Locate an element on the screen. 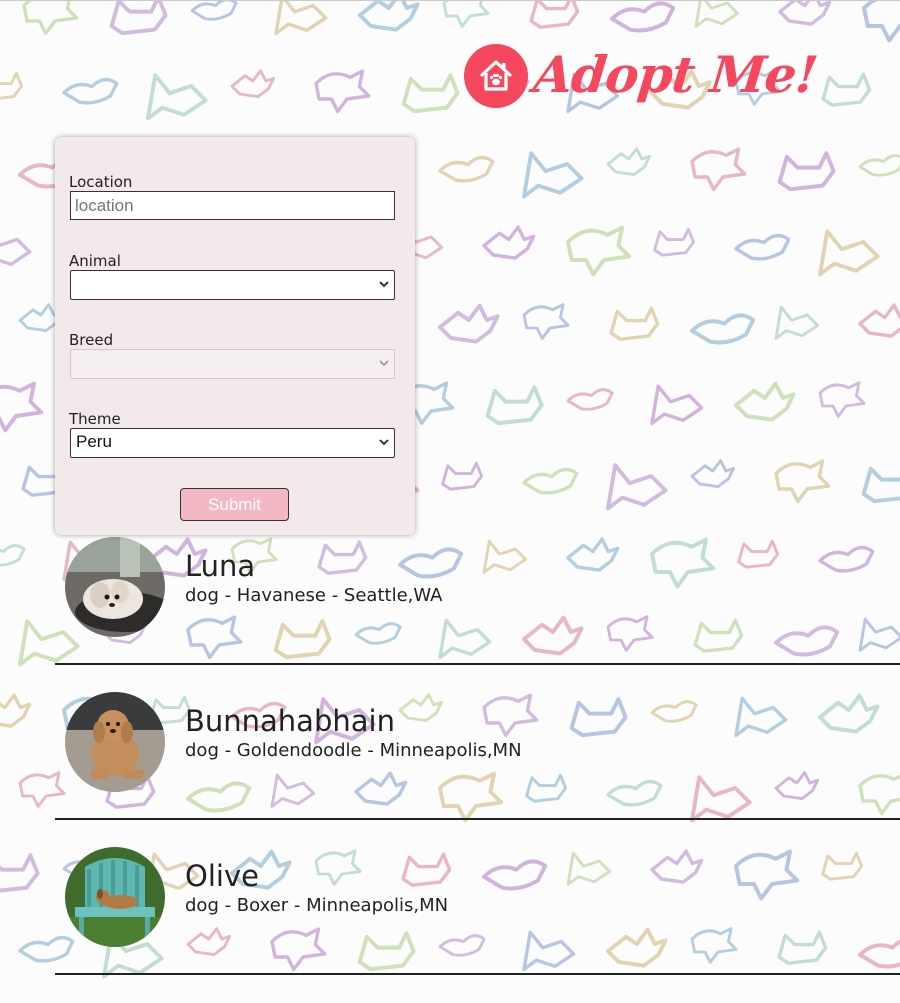 The image size is (900, 1003). pet-name: Olive is located at coordinates (222, 876).